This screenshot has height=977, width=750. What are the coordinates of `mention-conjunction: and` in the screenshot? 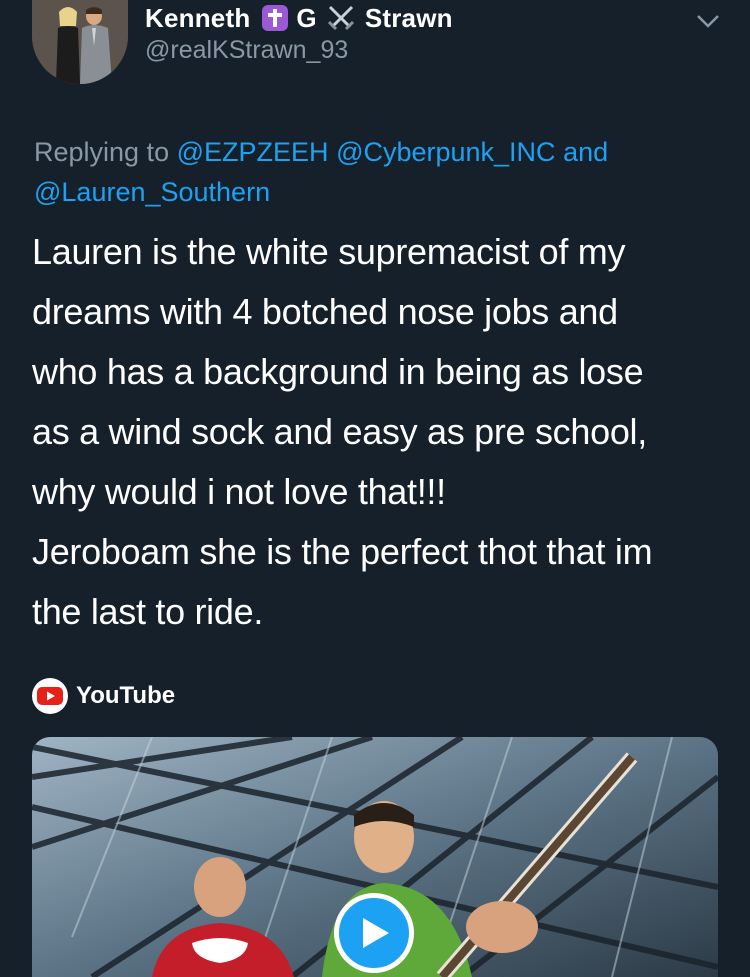 It's located at (585, 152).